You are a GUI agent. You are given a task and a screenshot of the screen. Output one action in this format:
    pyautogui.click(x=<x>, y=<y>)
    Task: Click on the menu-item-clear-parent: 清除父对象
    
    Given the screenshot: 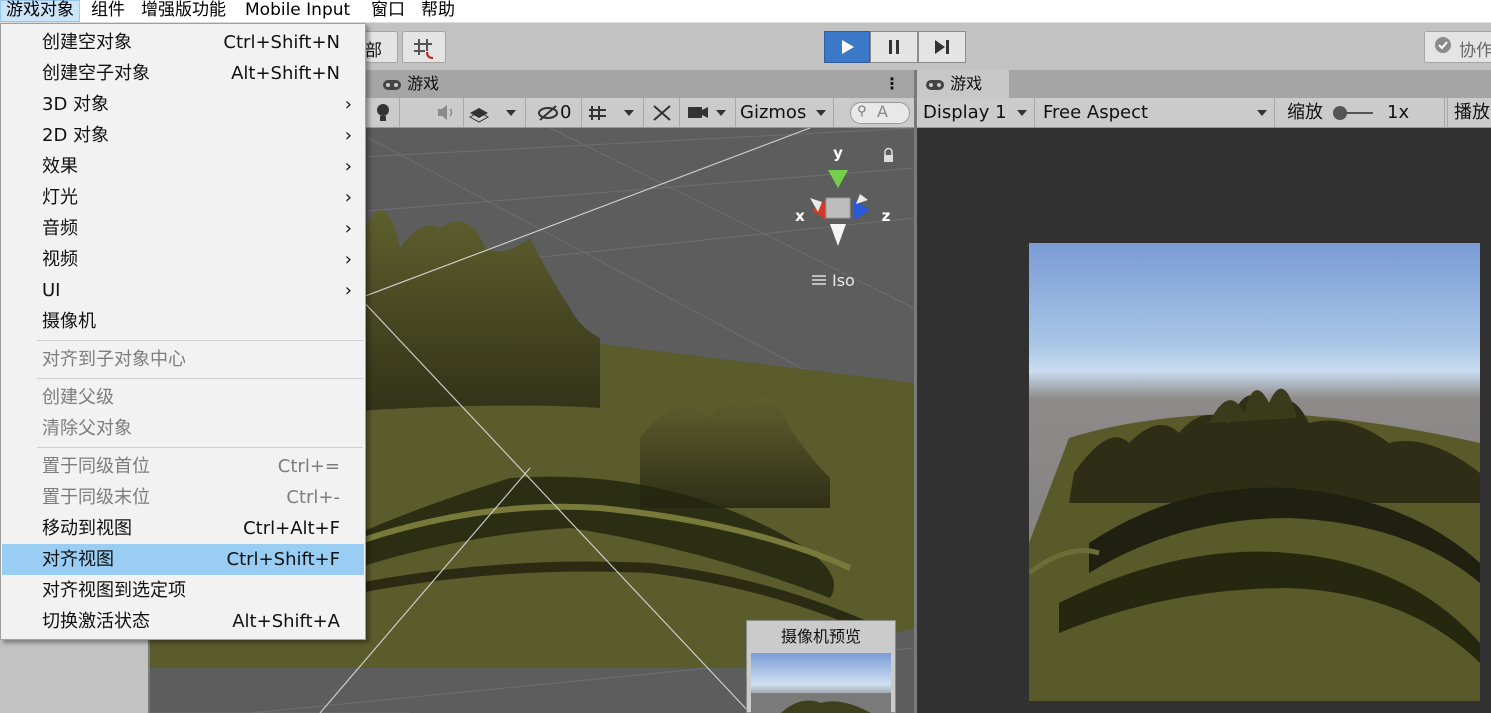 What is the action you would take?
    pyautogui.click(x=87, y=428)
    